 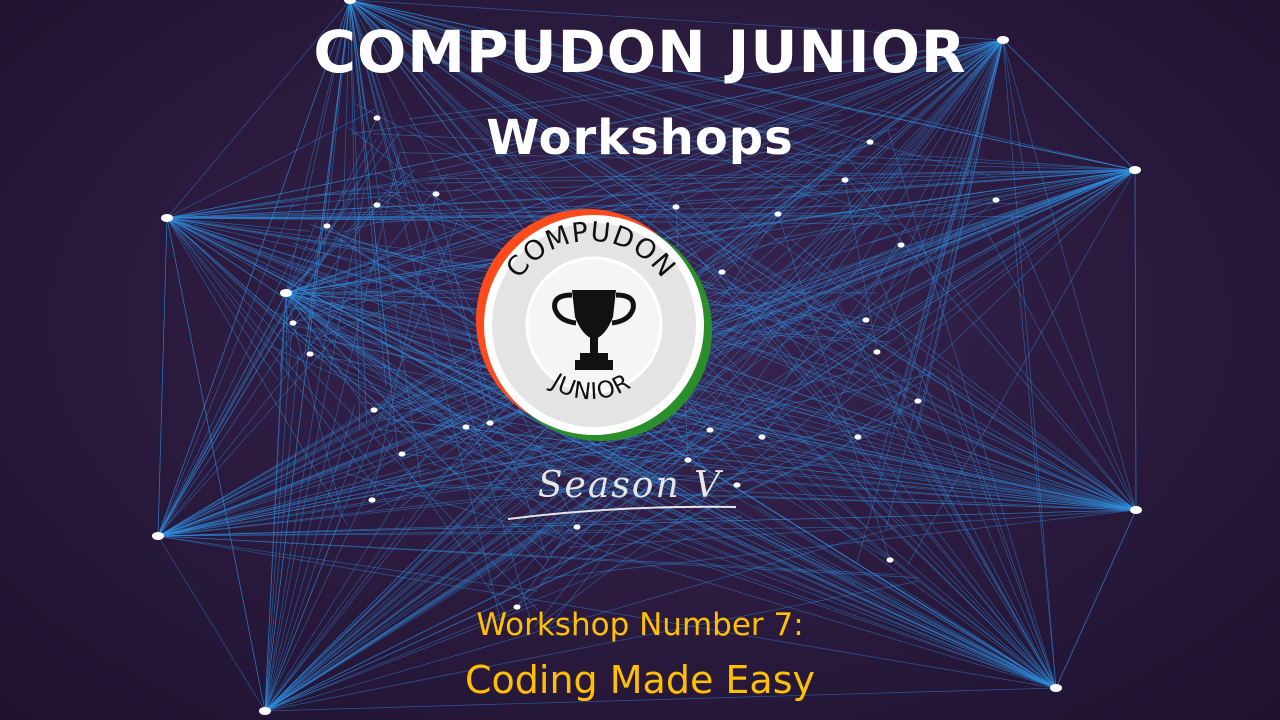 What do you see at coordinates (640, 138) in the screenshot?
I see `slide-subtitle: Workshops` at bounding box center [640, 138].